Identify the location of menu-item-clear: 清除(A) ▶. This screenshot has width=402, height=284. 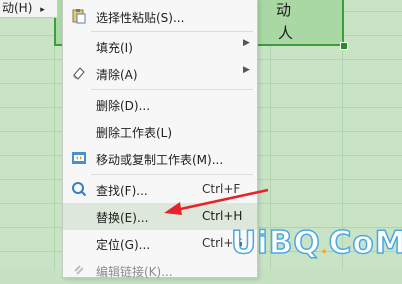
(160, 73).